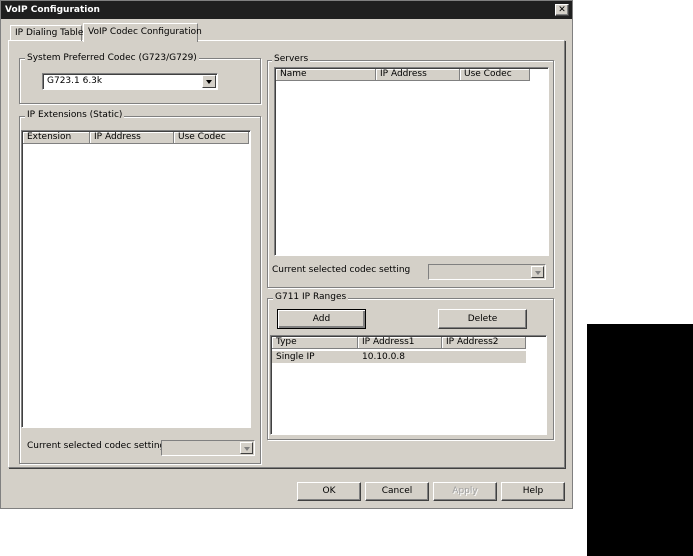 Image resolution: width=693 pixels, height=556 pixels. Describe the element at coordinates (208, 448) in the screenshot. I see `ip-extensions-codec-select` at that location.